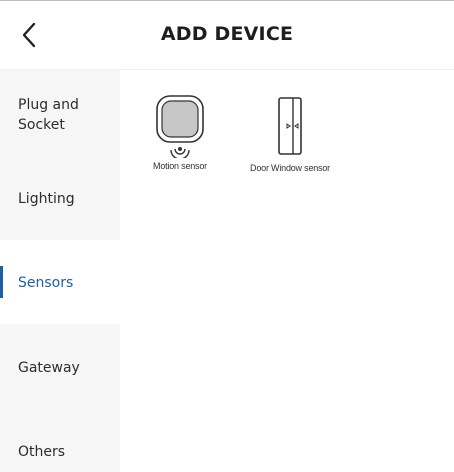 The width and height of the screenshot is (454, 472). I want to click on door-window-sensor-icon, so click(290, 126).